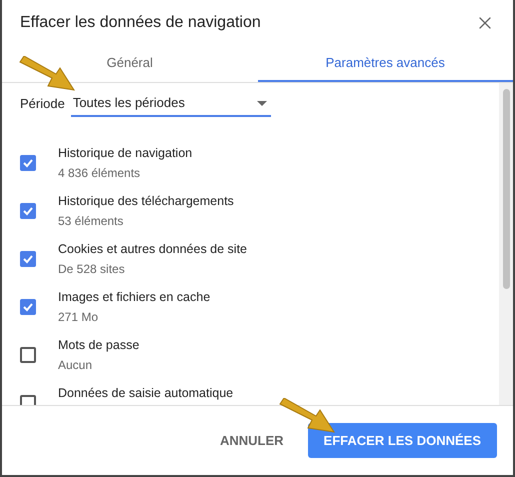  What do you see at coordinates (134, 297) in the screenshot?
I see `item-label: Images et fichiers en cache` at bounding box center [134, 297].